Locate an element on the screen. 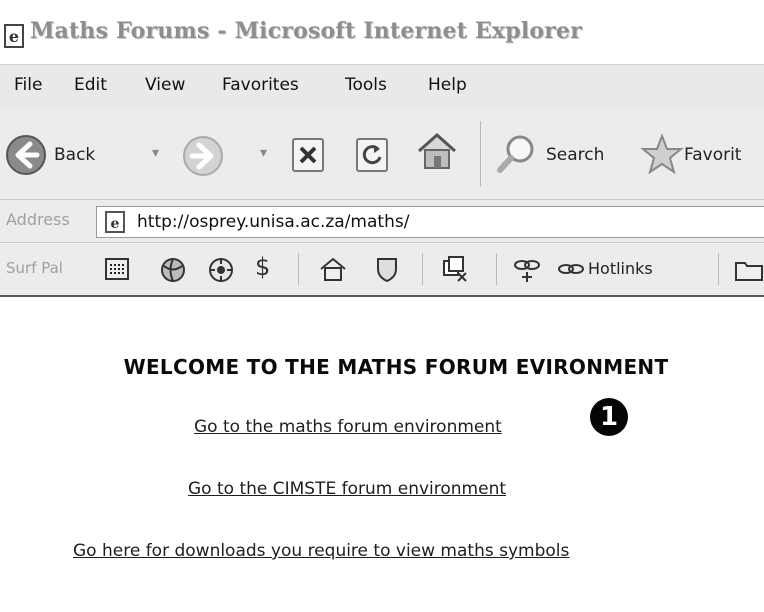  maths-forum-link: Go to the maths forum environment is located at coordinates (348, 427).